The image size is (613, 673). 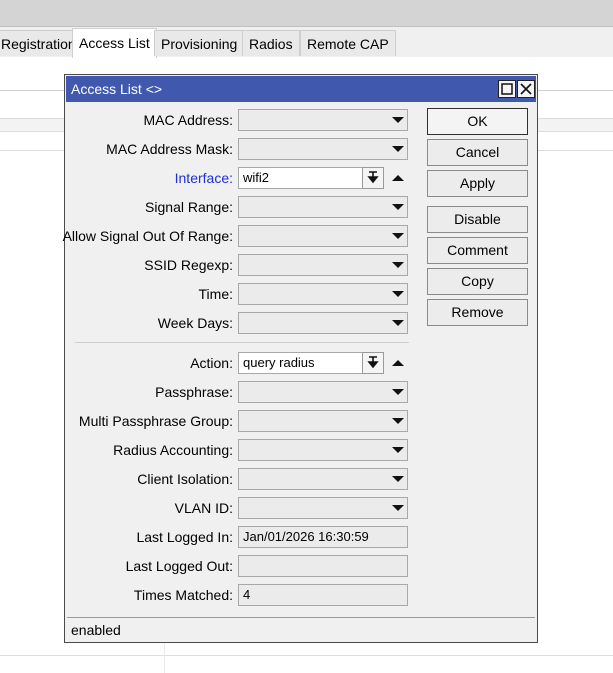 What do you see at coordinates (271, 43) in the screenshot?
I see `tab-radios: Radios` at bounding box center [271, 43].